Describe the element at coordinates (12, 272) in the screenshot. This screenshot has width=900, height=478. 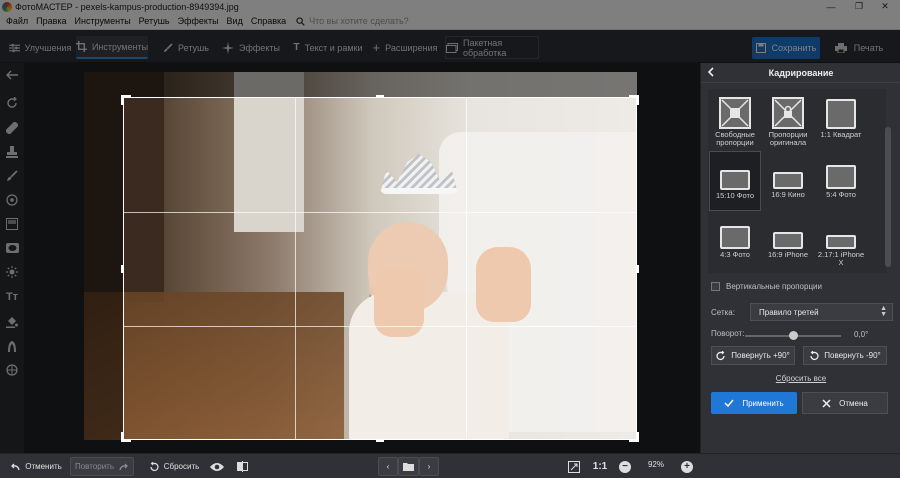
I see `sun-icon` at that location.